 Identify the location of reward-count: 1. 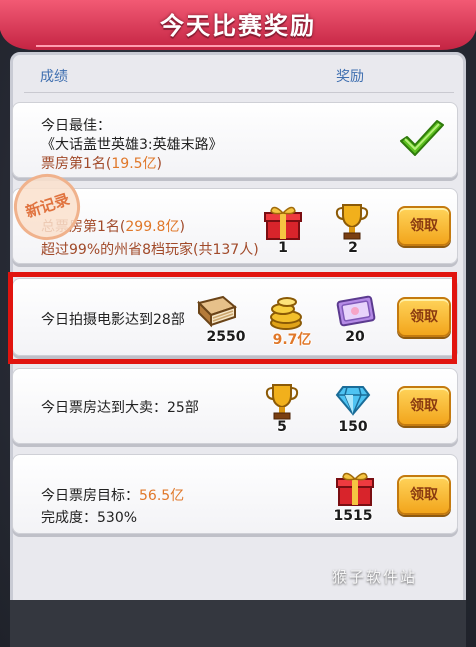
(283, 248).